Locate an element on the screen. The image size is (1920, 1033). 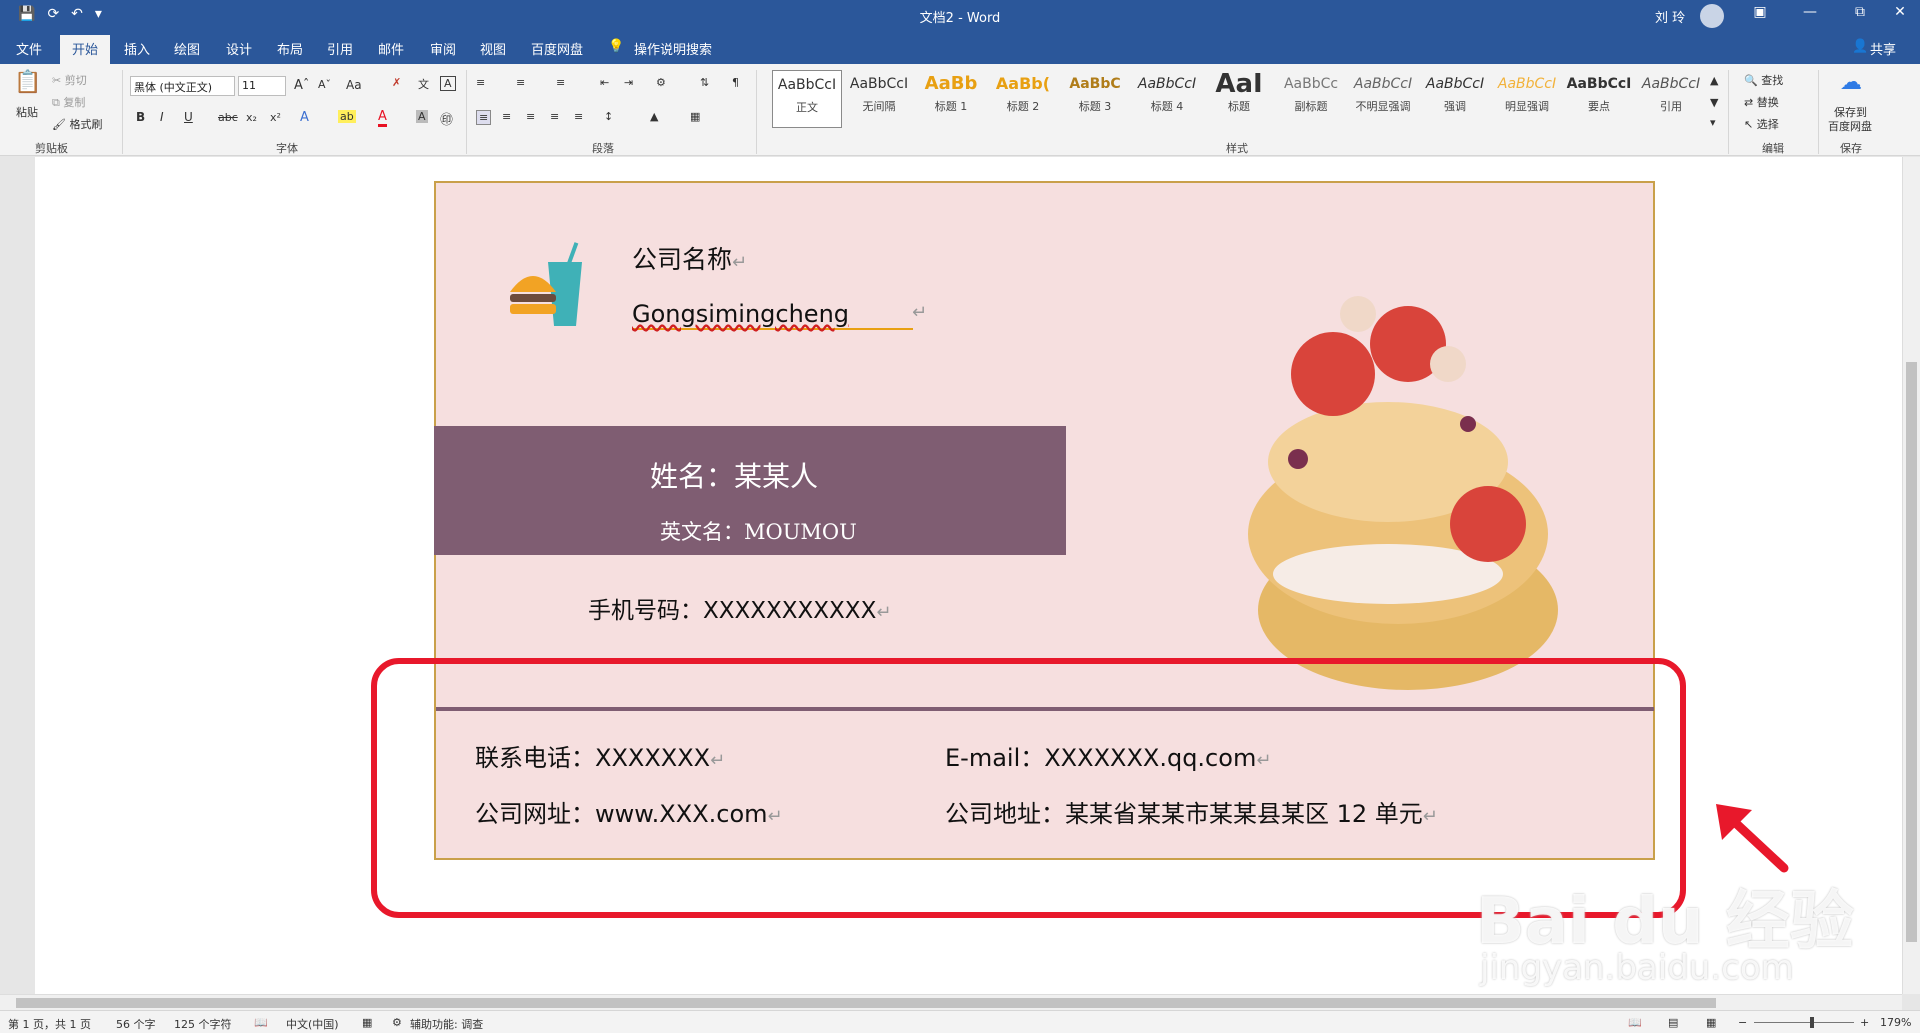
tab-file: 文件 is located at coordinates (29, 48).